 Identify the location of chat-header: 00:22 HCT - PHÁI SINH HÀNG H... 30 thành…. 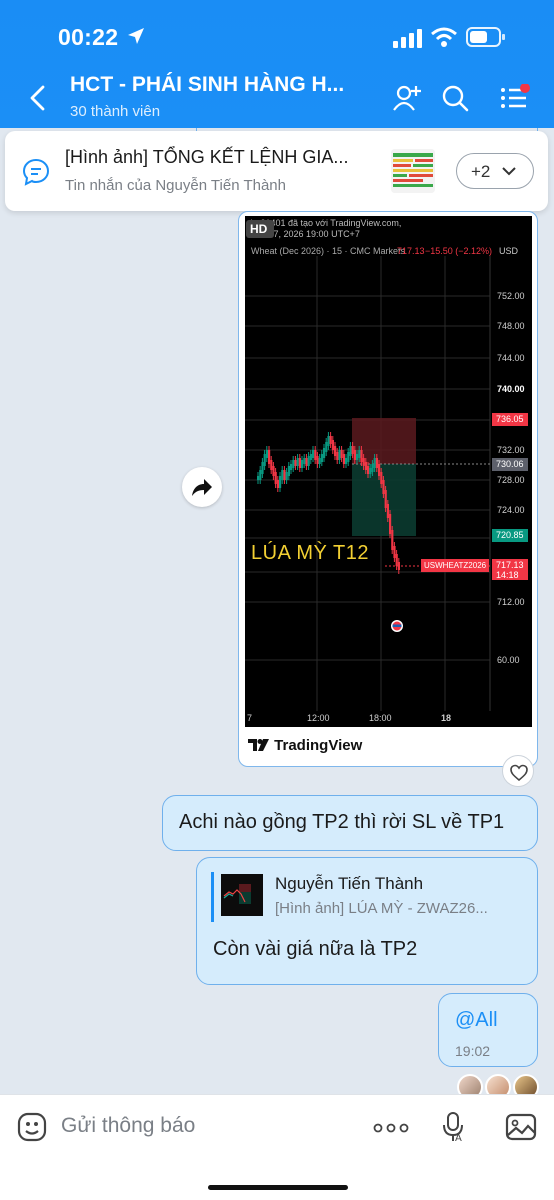
(277, 64).